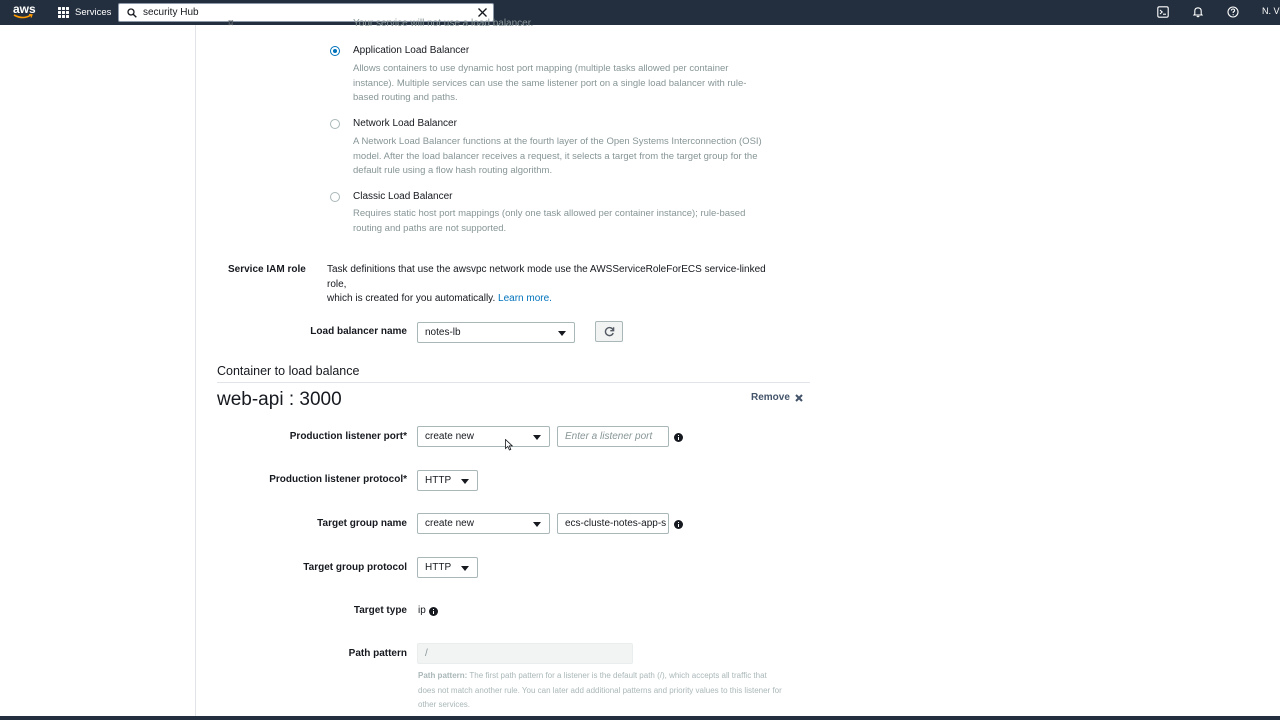 This screenshot has height=720, width=1280. What do you see at coordinates (525, 653) in the screenshot?
I see `path-pattern-input: /` at bounding box center [525, 653].